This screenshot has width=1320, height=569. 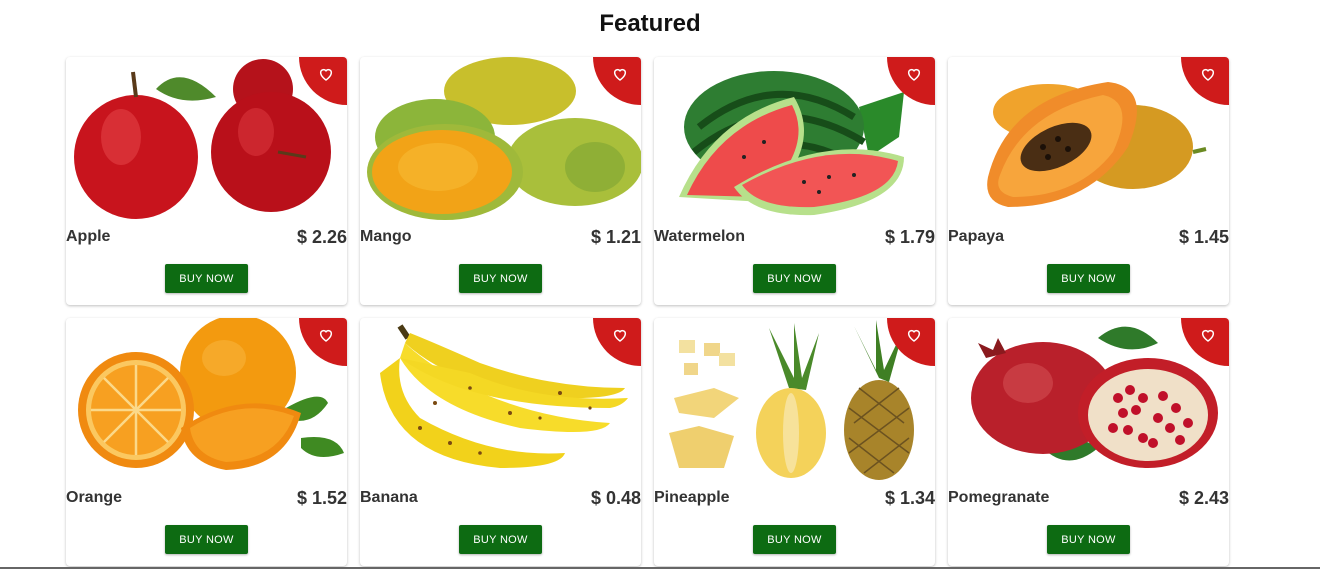 I want to click on product-card-pomegranate: Pomegranate $ 2.43 BUY NOW, so click(x=1088, y=442).